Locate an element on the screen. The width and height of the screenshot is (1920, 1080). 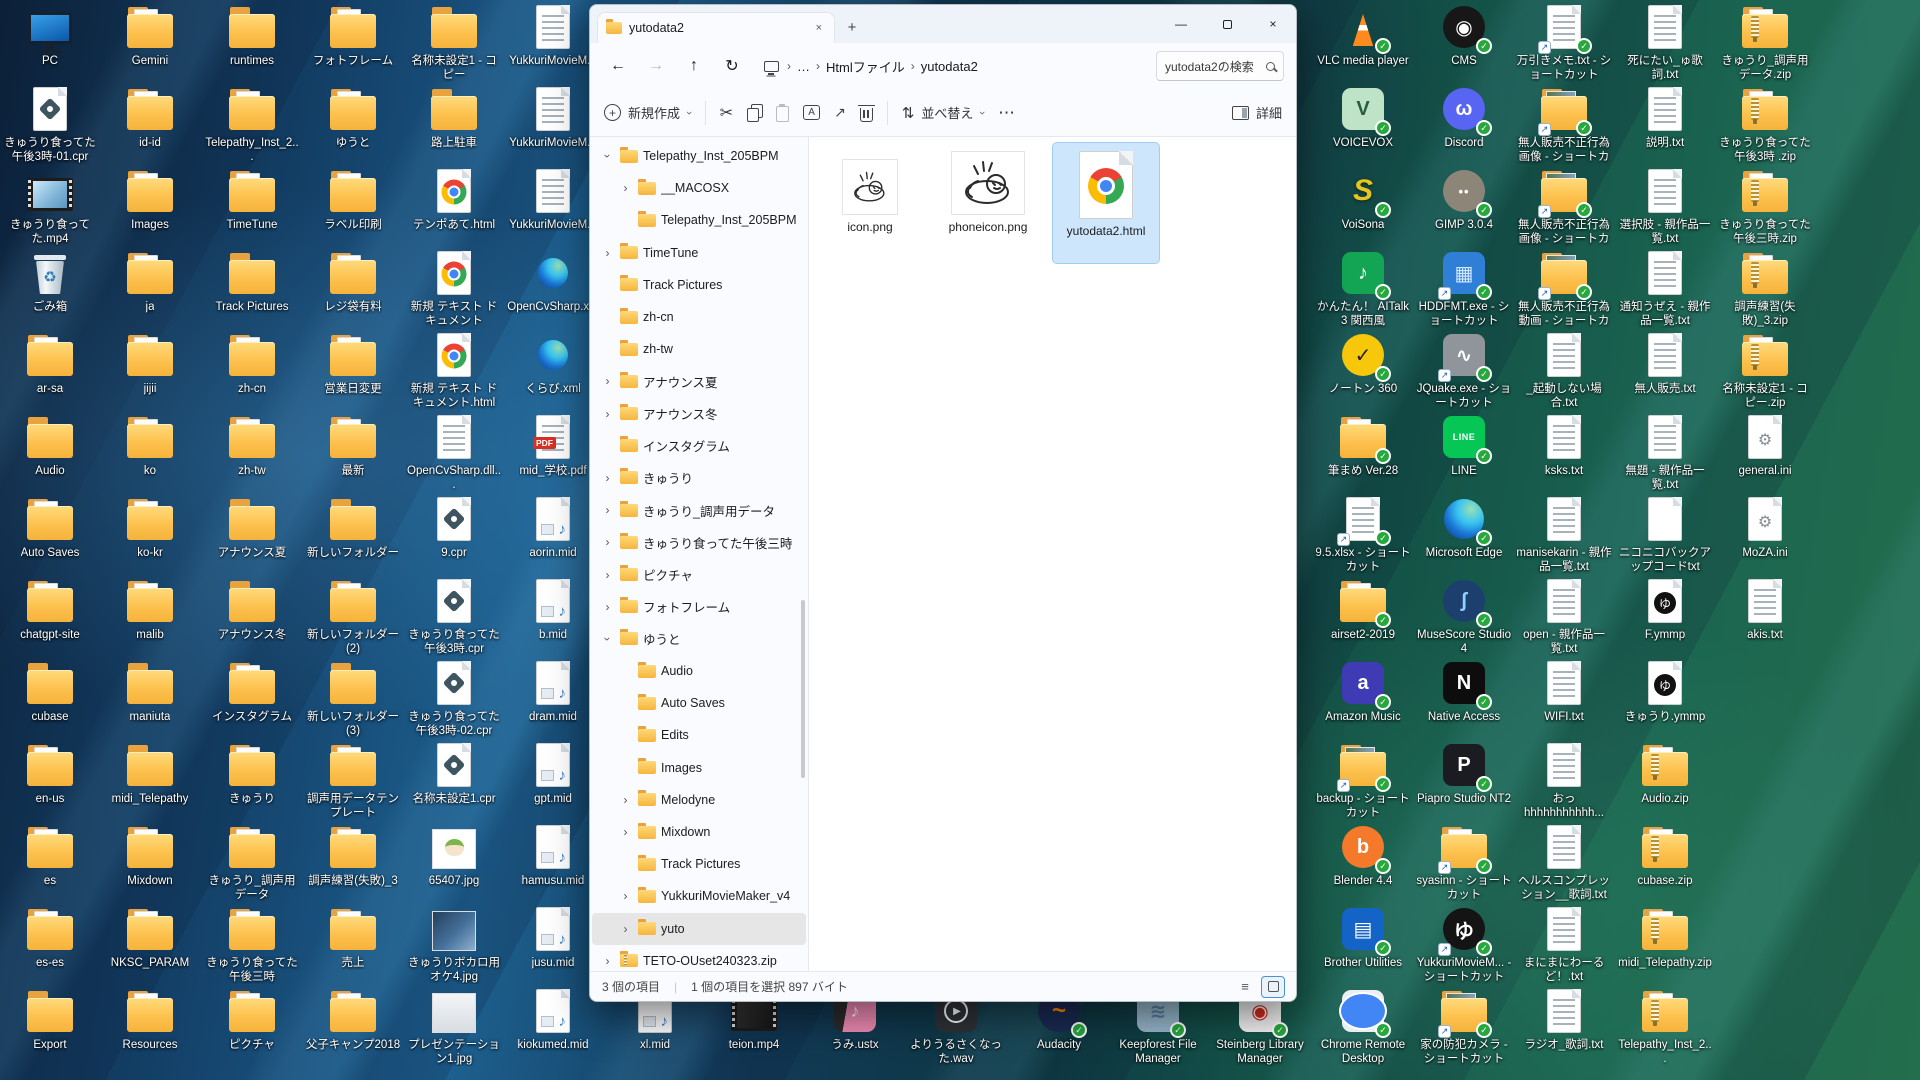
desktop-item: ♪ b.mid is located at coordinates (553, 609).